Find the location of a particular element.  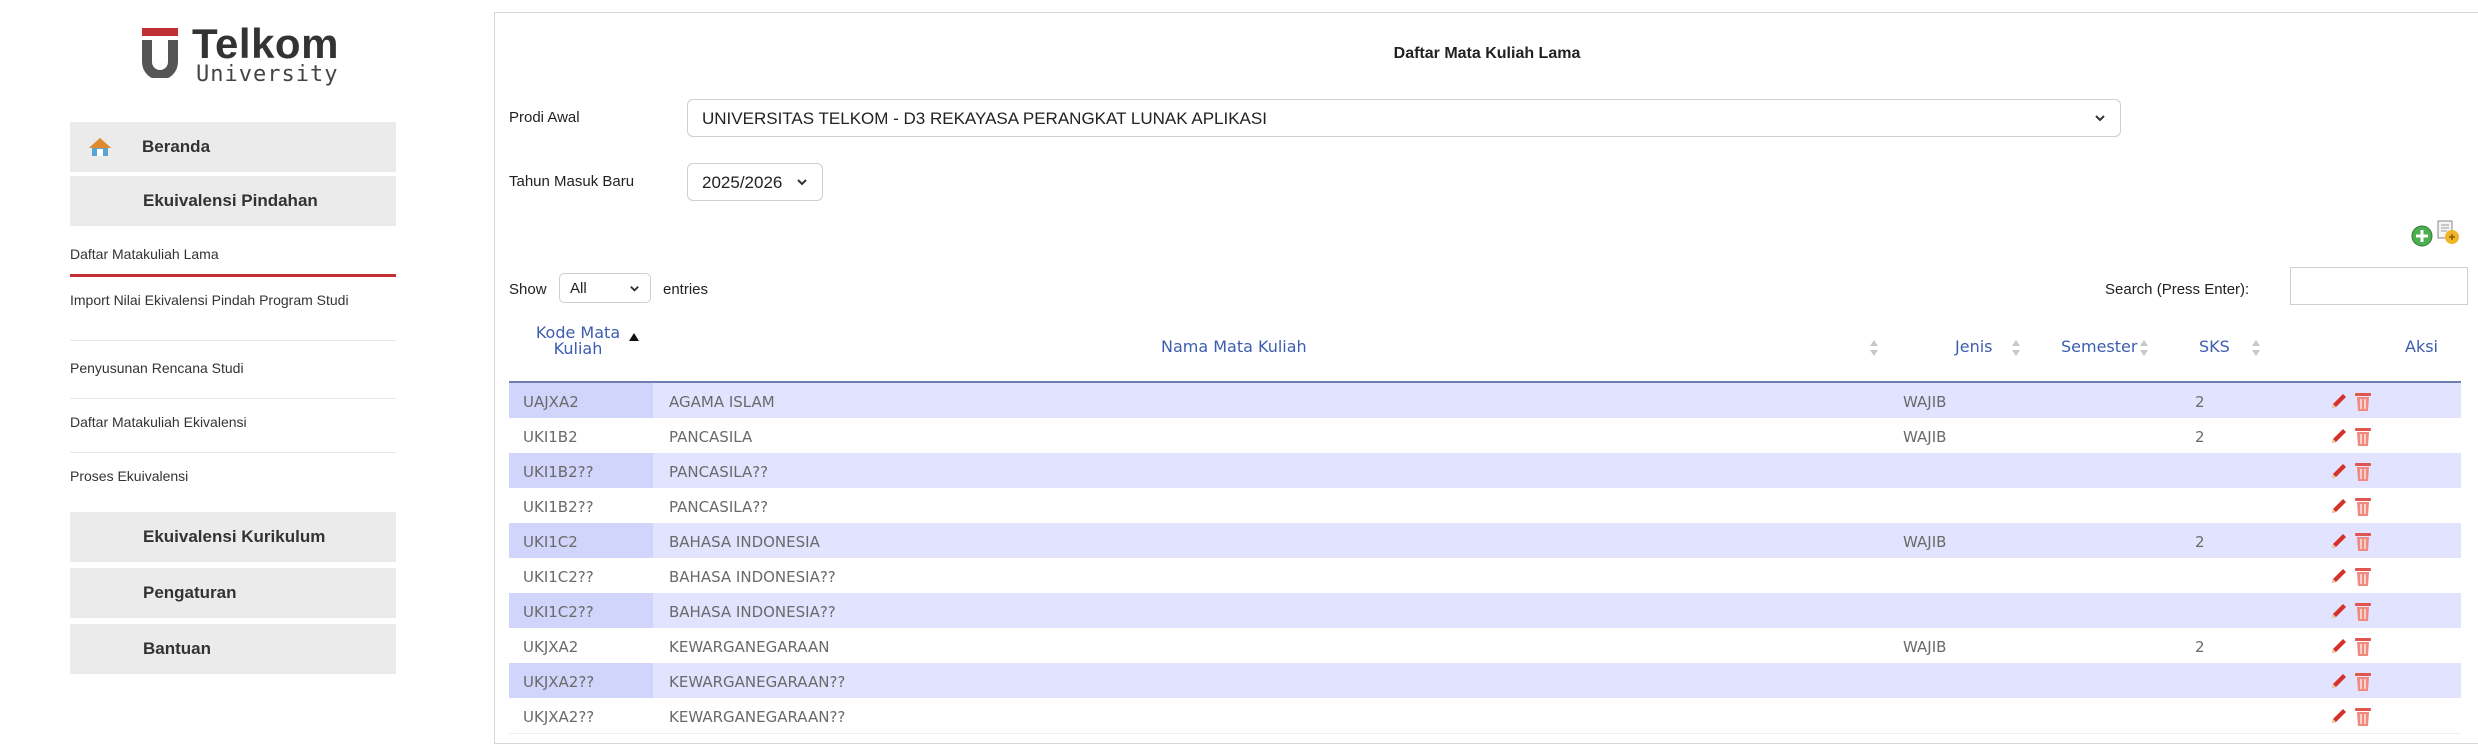

th-kode: Kode Mata Kuliah is located at coordinates (581, 348).